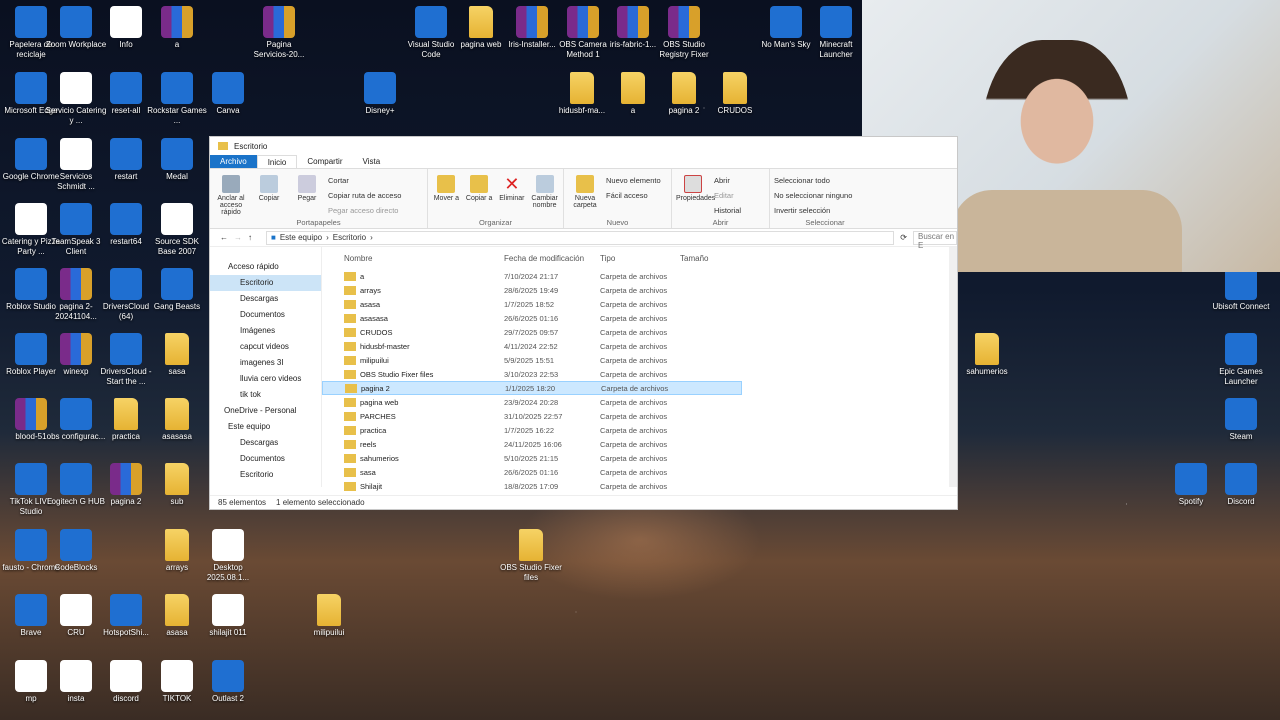 The height and width of the screenshot is (720, 1280). I want to click on new-item-button: Nuevo elemento, so click(633, 180).